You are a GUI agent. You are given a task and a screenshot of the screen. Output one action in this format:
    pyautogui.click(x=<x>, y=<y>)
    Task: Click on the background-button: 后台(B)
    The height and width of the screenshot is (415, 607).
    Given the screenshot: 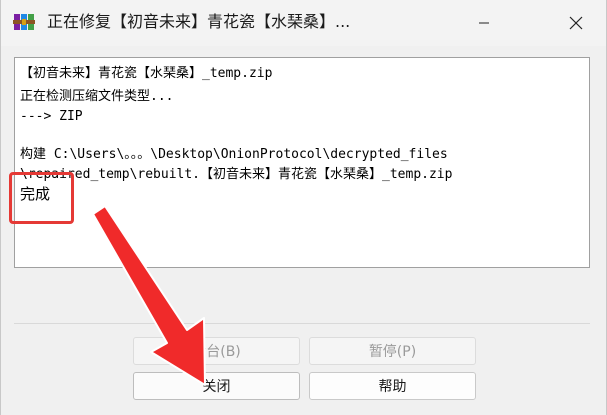 What is the action you would take?
    pyautogui.click(x=216, y=351)
    